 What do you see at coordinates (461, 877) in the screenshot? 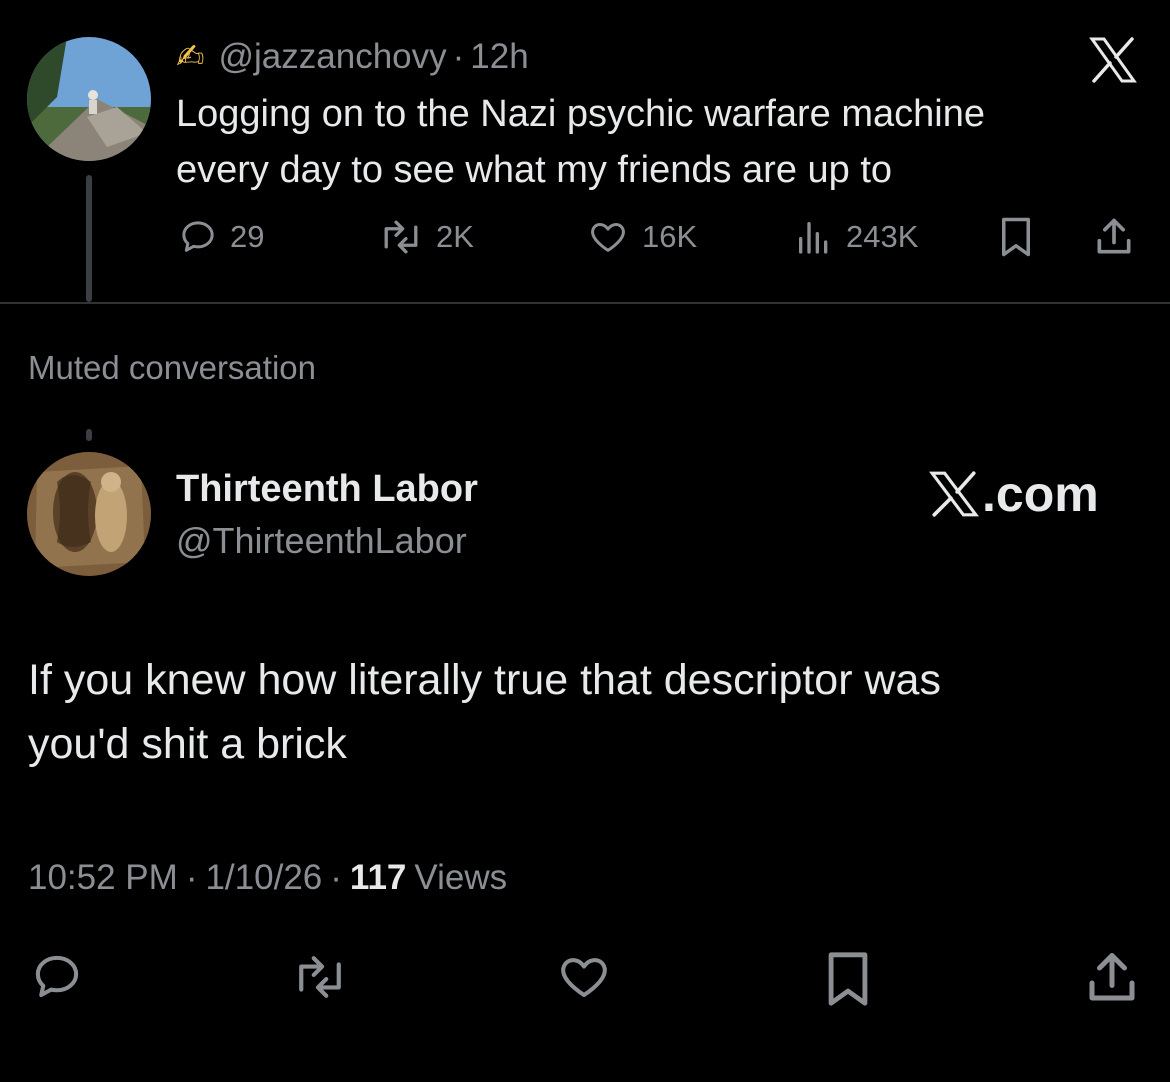
I see `views-label: Views` at bounding box center [461, 877].